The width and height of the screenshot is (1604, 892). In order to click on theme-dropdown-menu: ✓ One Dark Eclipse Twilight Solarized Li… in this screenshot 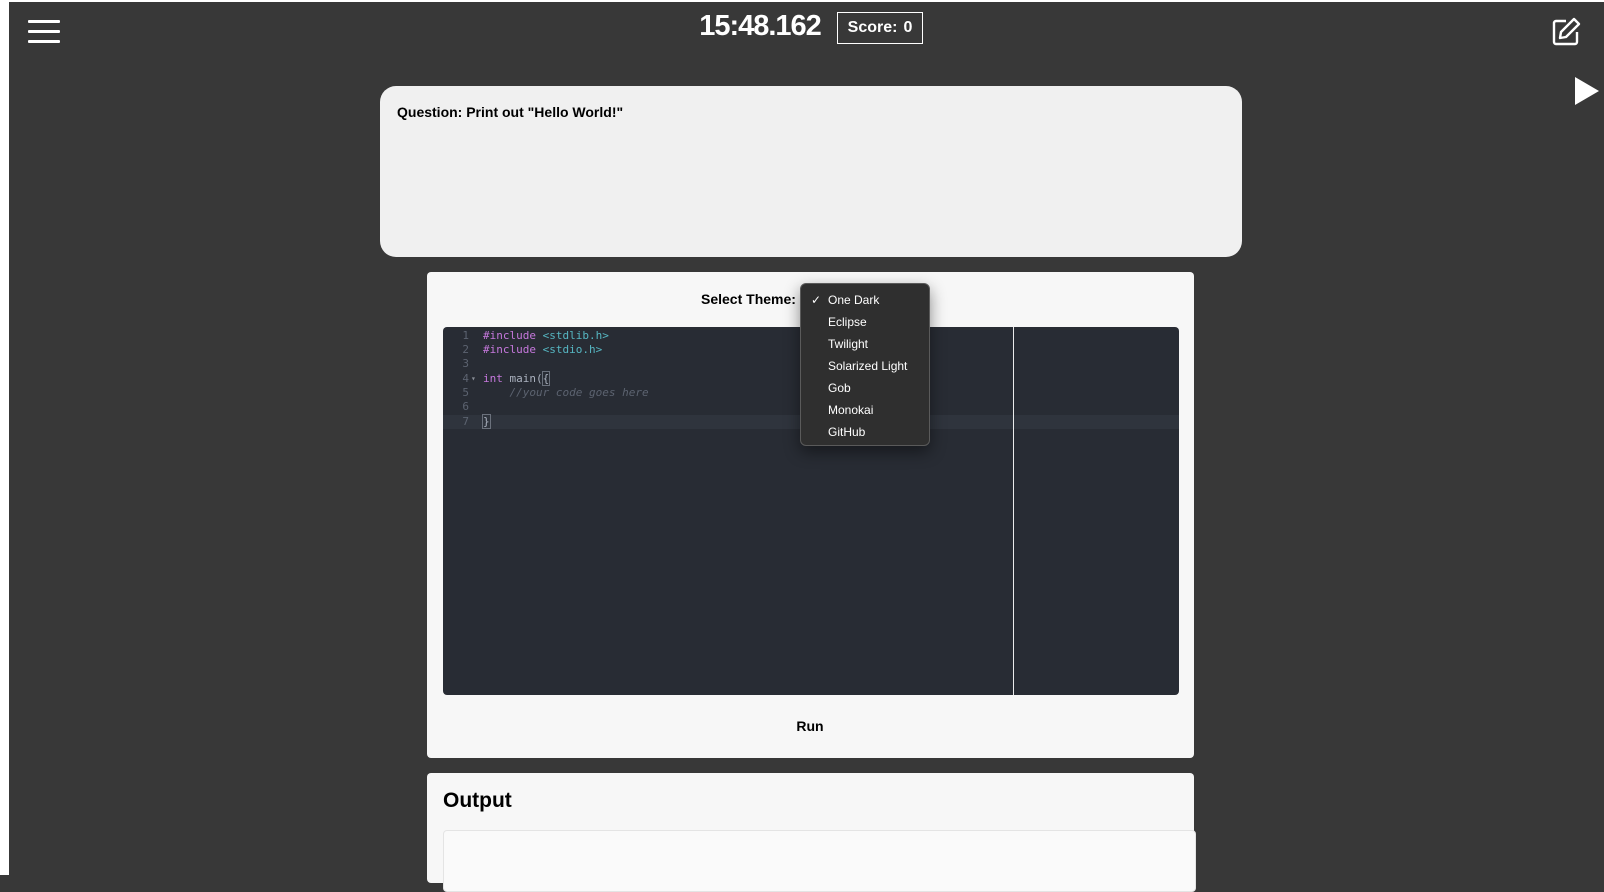, I will do `click(865, 364)`.